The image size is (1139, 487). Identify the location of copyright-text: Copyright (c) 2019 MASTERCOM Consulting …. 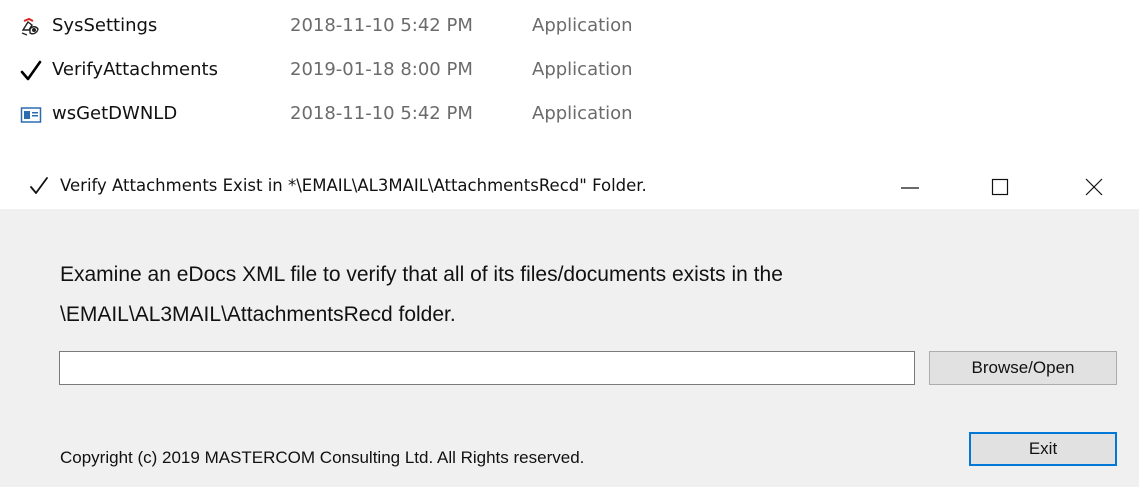
(322, 457).